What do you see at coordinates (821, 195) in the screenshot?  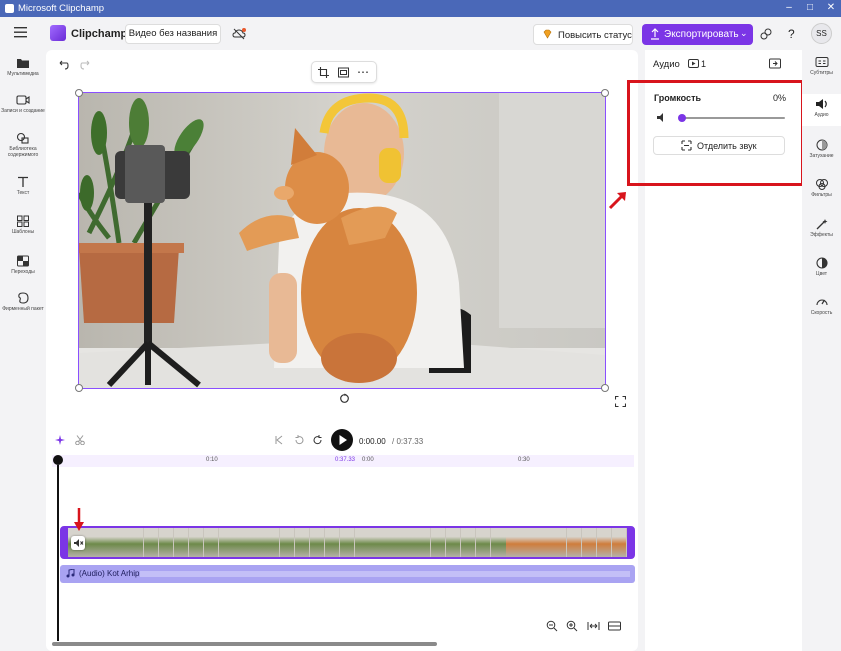 I see `sidebar-item-label: Фильтры` at bounding box center [821, 195].